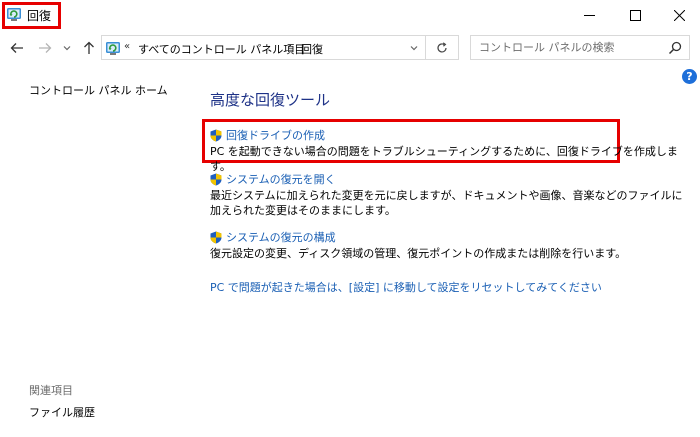 This screenshot has height=437, width=700. I want to click on create-recovery-drive-link: 回復ドライブの作成, so click(451, 135).